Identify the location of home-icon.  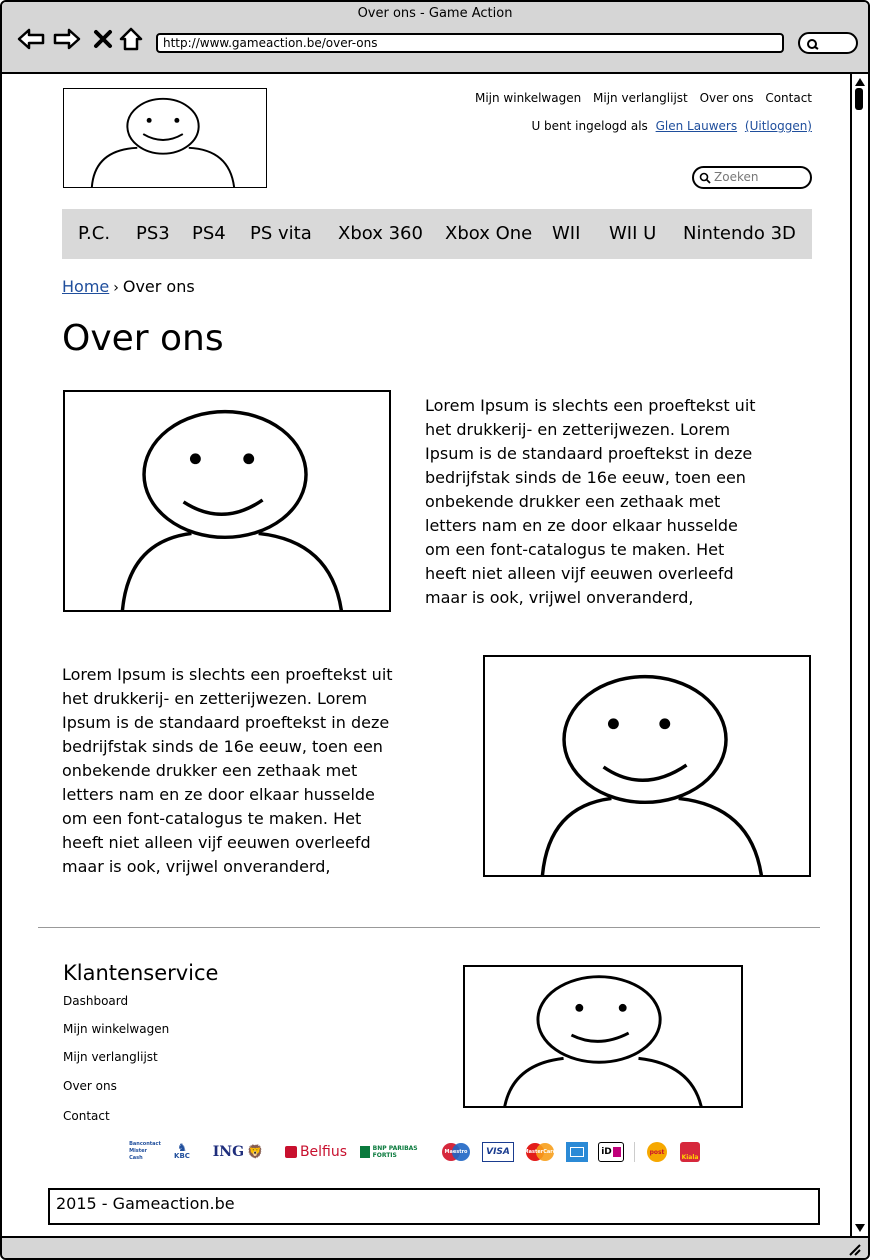
(131, 39).